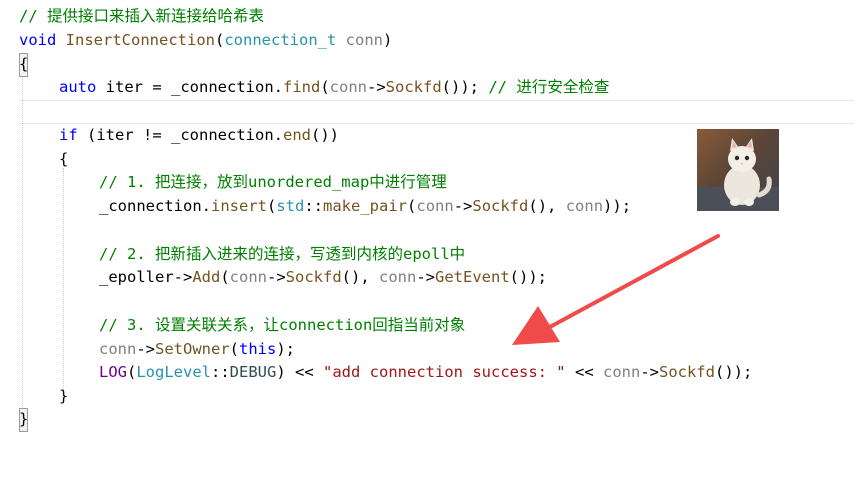 The width and height of the screenshot is (854, 479). I want to click on comment: // 3. 设置关联关系，让connection回指当前对象, so click(282, 325).